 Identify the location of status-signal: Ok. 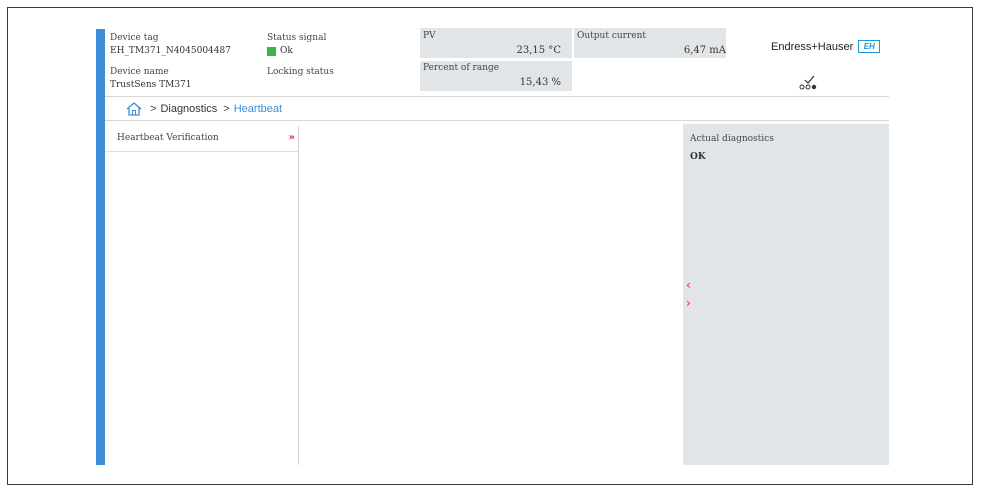
(280, 51).